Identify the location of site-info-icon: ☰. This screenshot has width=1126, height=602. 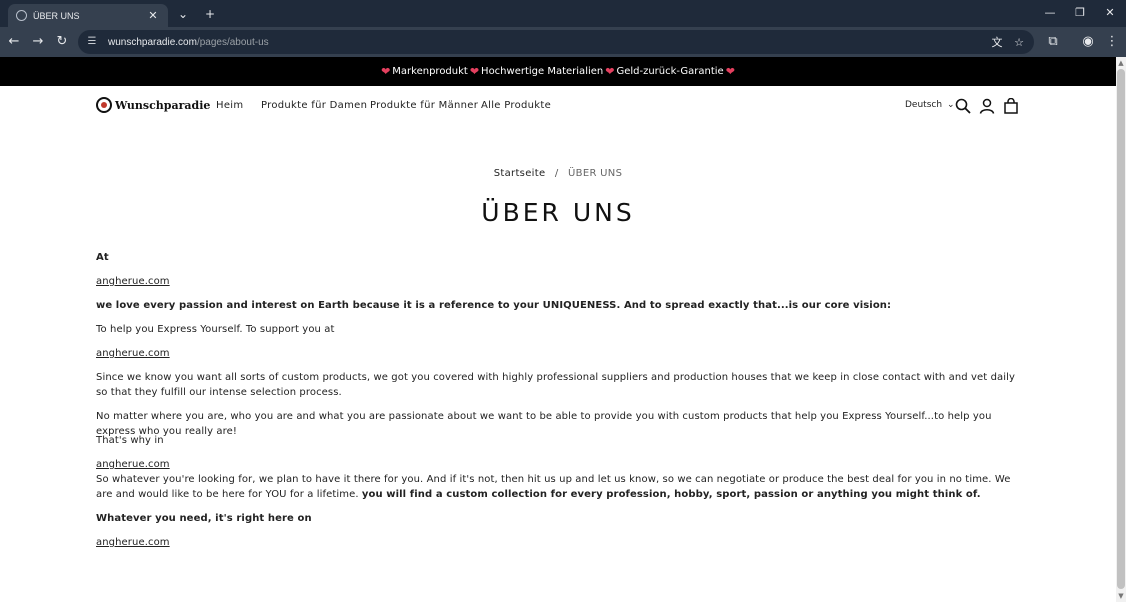
(92, 42).